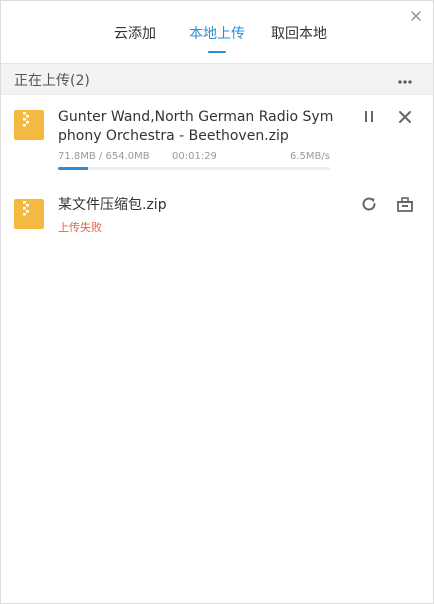  I want to click on tab-bar: 云添加 本地上传 取回本地, so click(217, 32).